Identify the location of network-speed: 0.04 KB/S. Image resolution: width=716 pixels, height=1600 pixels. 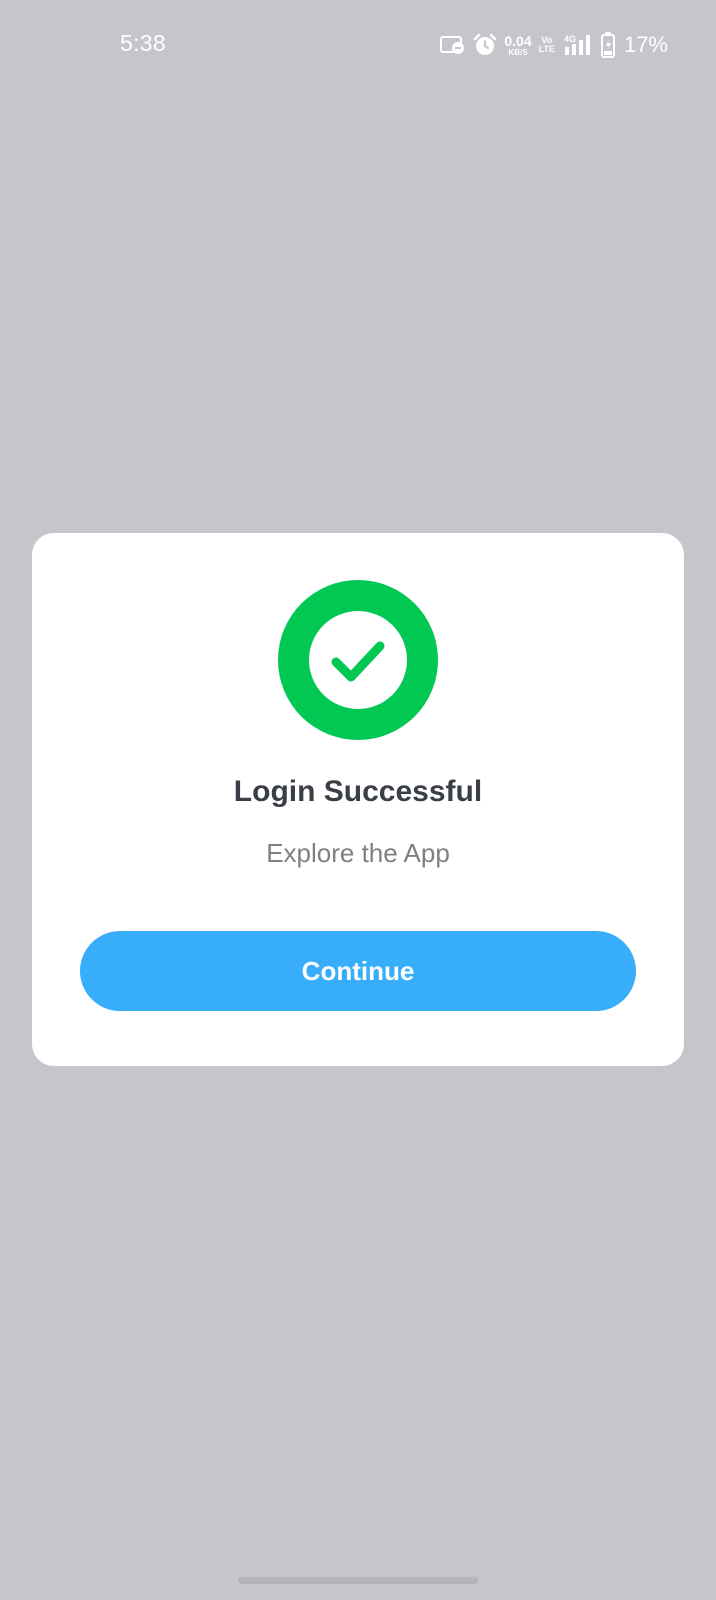
(517, 45).